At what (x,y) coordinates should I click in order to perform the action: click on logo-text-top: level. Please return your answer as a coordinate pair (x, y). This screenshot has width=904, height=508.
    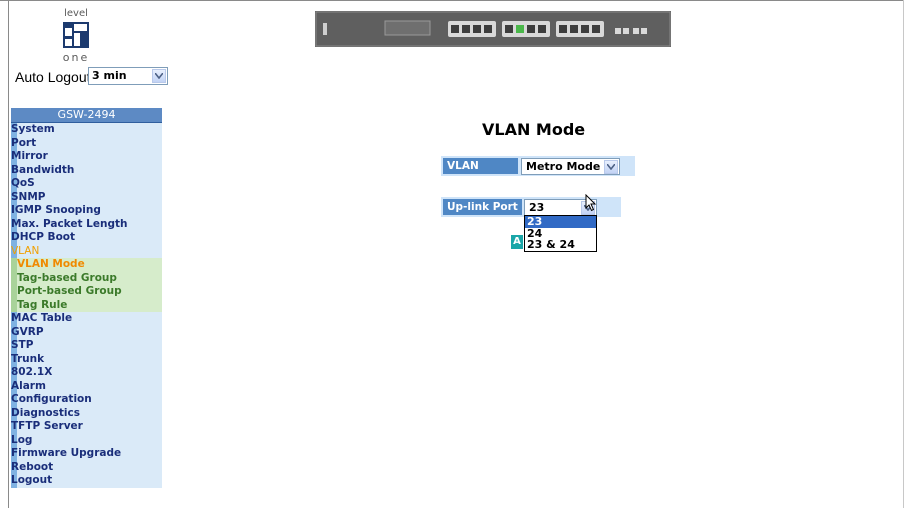
    Looking at the image, I should click on (76, 13).